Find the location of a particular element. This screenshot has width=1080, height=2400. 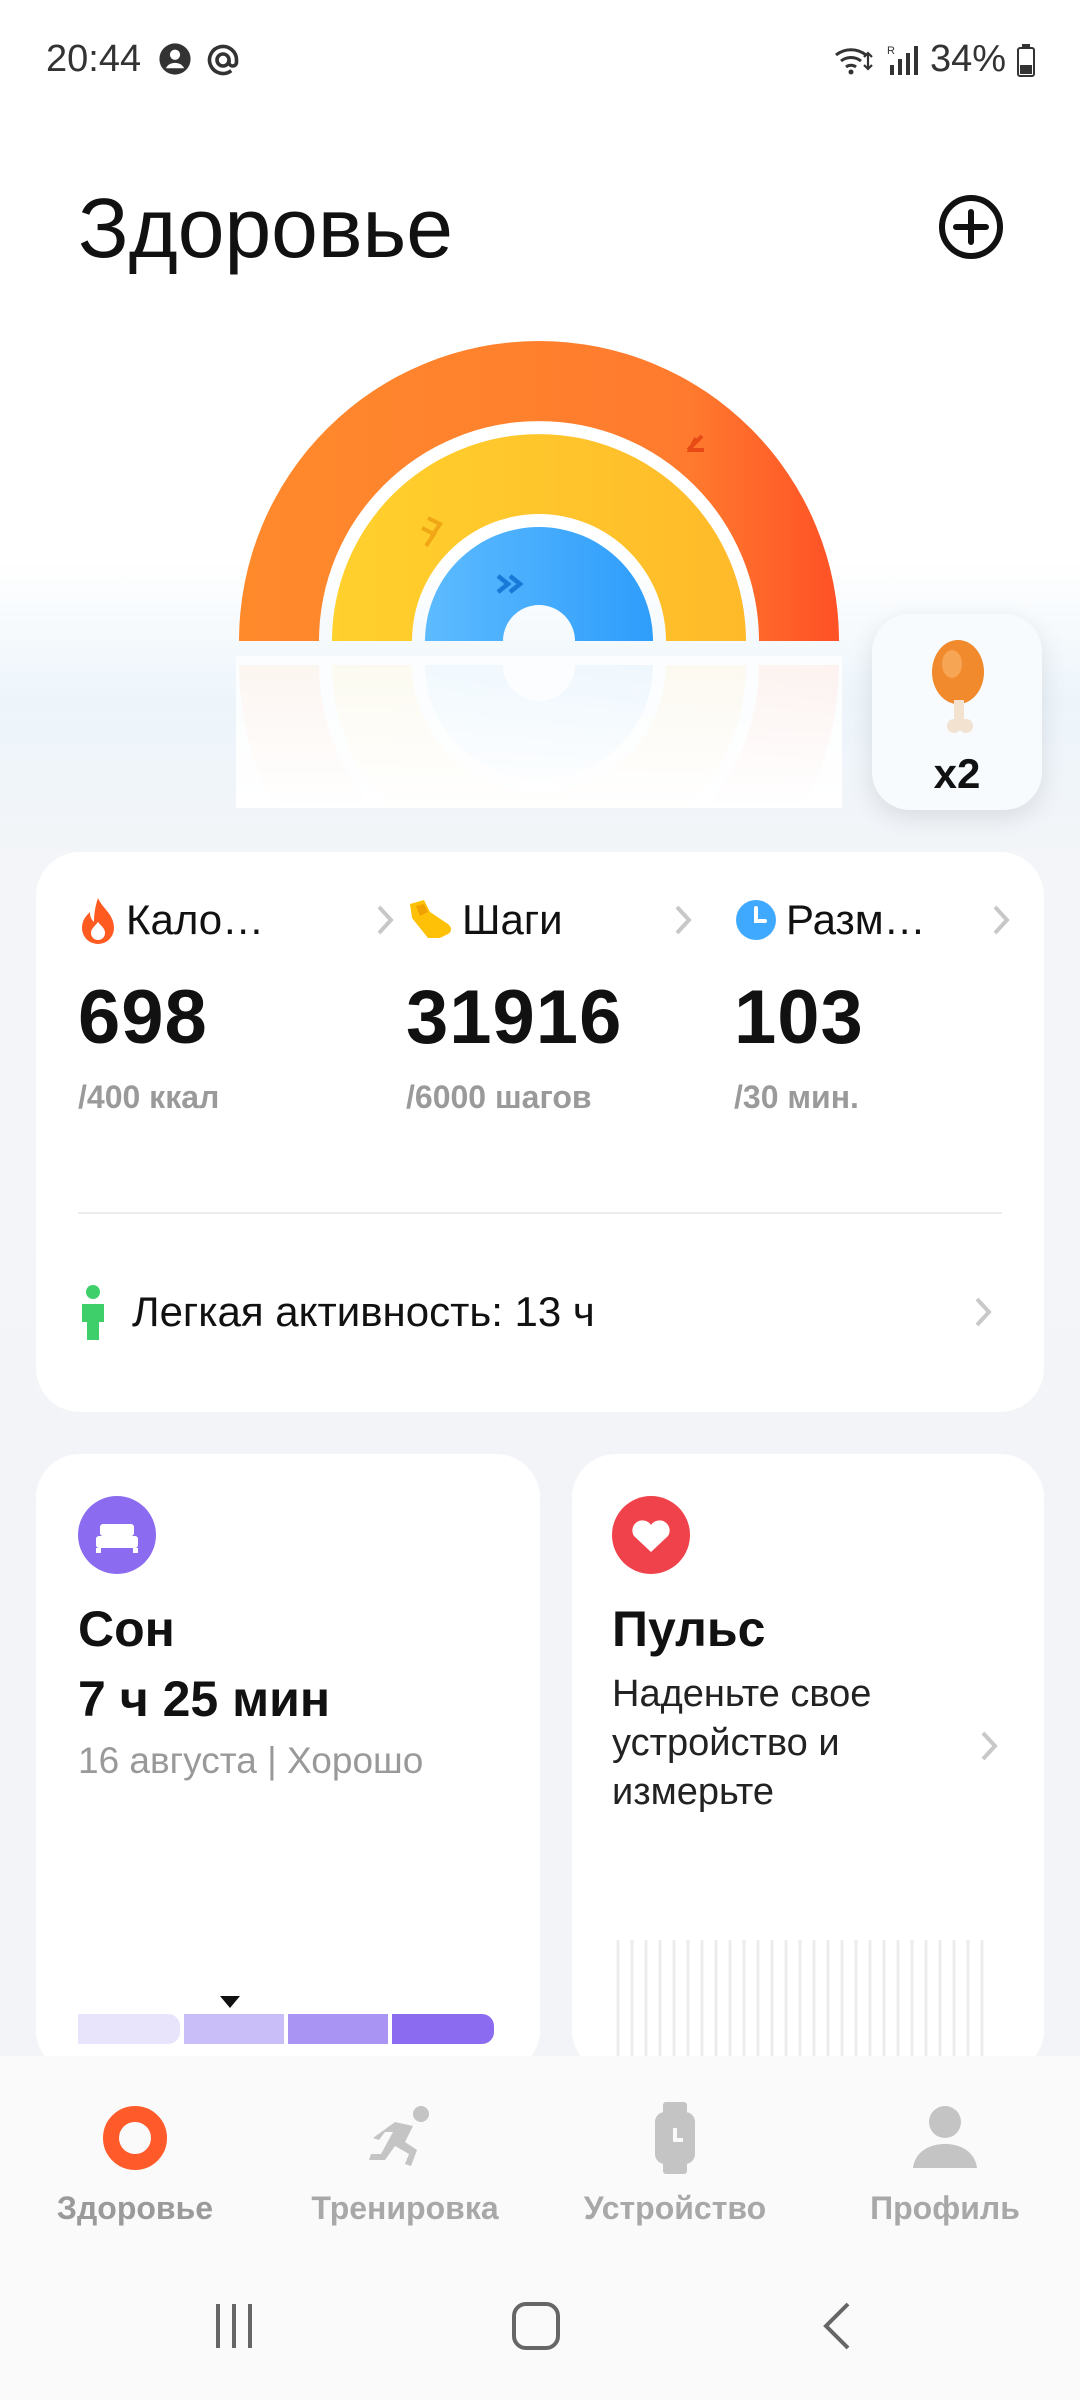

recent-apps-icon is located at coordinates (234, 2326).